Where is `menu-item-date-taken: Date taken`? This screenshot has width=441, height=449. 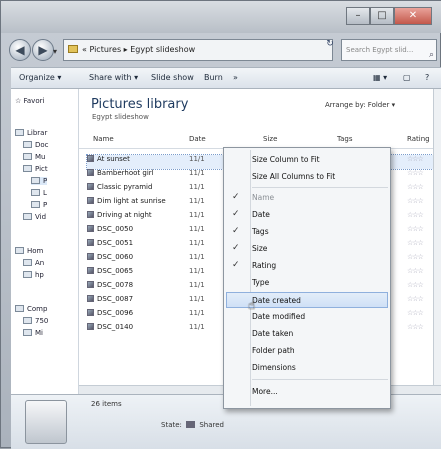
menu-item-date-taken: Date taken is located at coordinates (320, 334).